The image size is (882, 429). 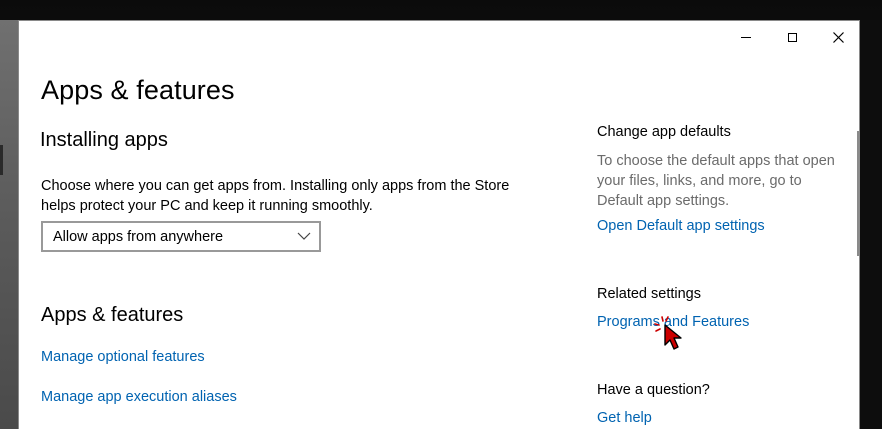 What do you see at coordinates (649, 294) in the screenshot?
I see `related-settings-heading: Related settings` at bounding box center [649, 294].